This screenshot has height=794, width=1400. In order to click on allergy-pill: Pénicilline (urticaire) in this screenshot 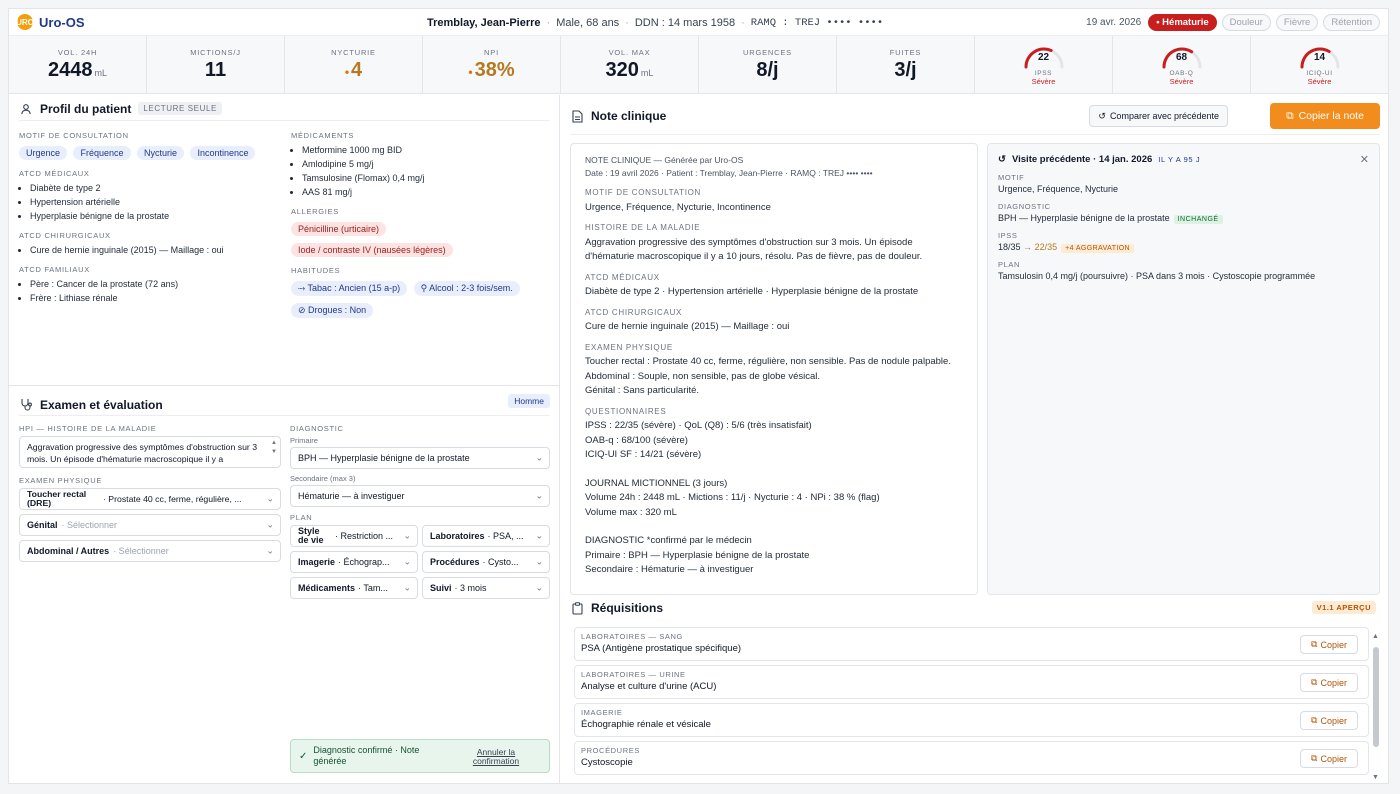, I will do `click(339, 229)`.